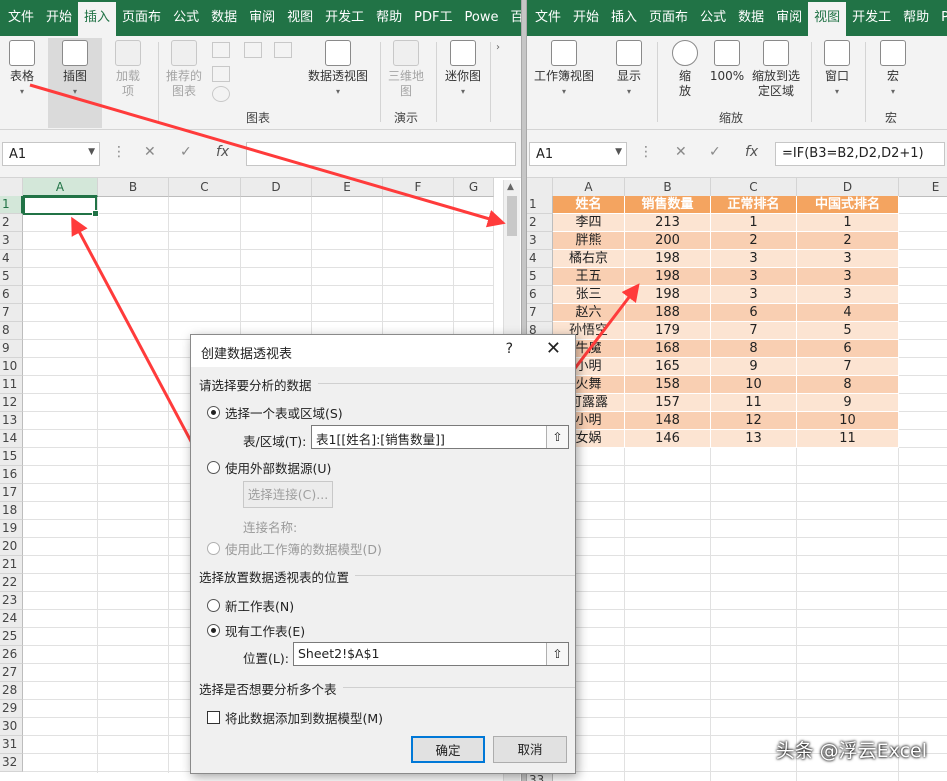  I want to click on table-header-cell: 销售数量, so click(668, 205).